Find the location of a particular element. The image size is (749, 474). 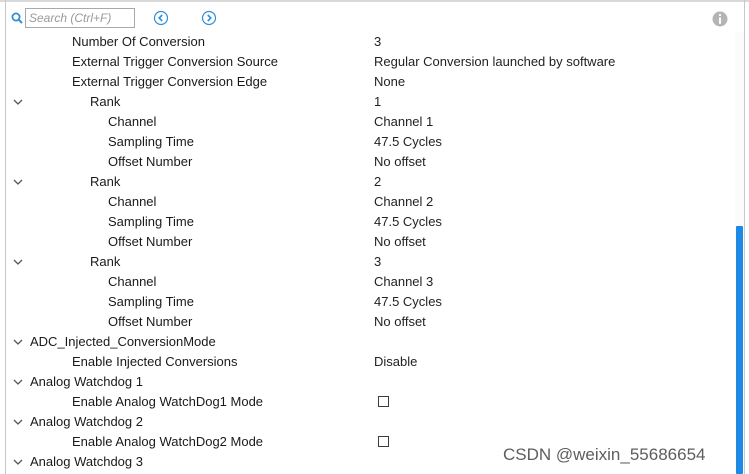

tree-row: External Trigger Conversion Edge None is located at coordinates (368, 82).